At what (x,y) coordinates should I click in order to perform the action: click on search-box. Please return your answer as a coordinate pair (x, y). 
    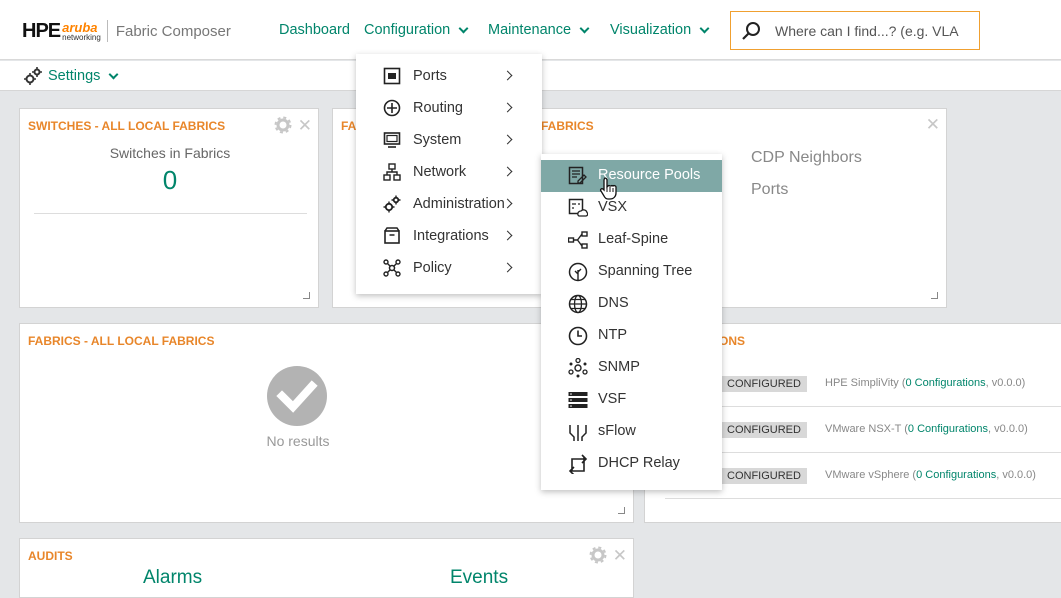
    Looking at the image, I should click on (855, 30).